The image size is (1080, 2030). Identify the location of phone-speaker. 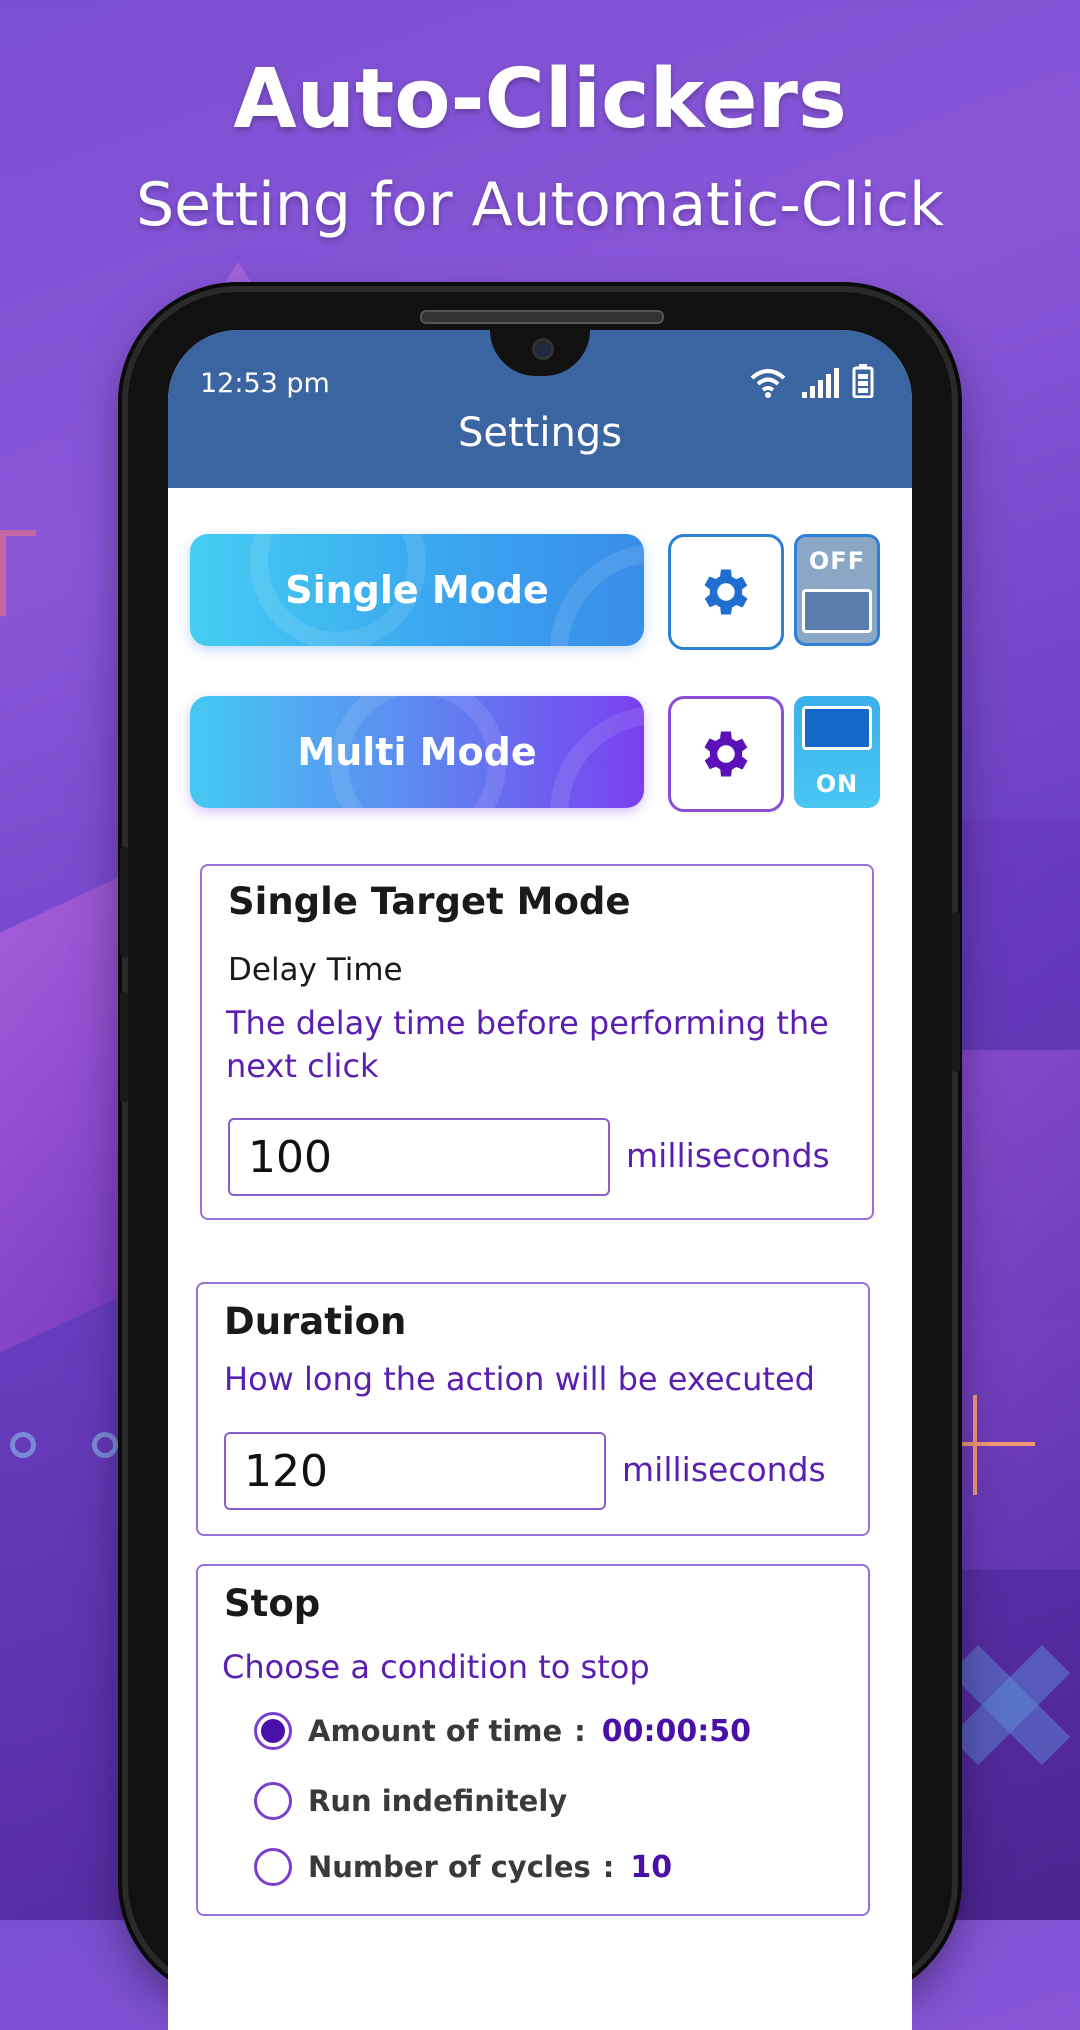
(542, 317).